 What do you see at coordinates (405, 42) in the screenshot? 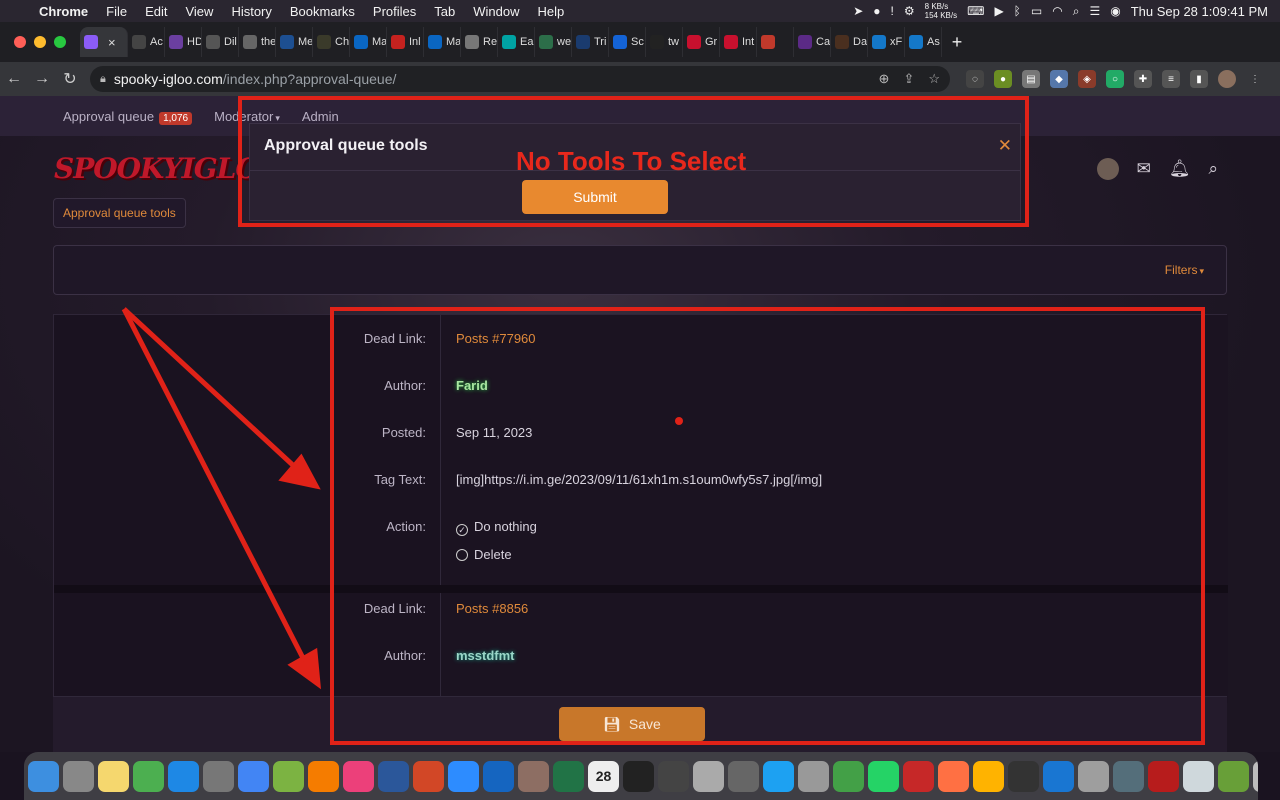
I see `browser-tab: Inl` at bounding box center [405, 42].